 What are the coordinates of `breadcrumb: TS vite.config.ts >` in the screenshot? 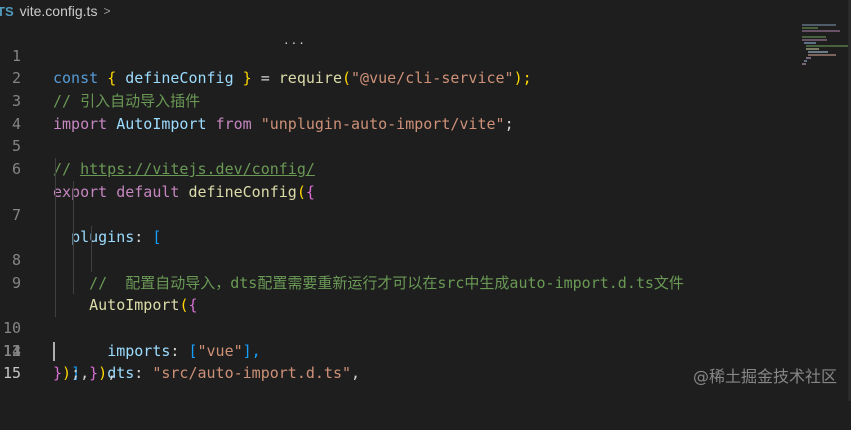 It's located at (400, 11).